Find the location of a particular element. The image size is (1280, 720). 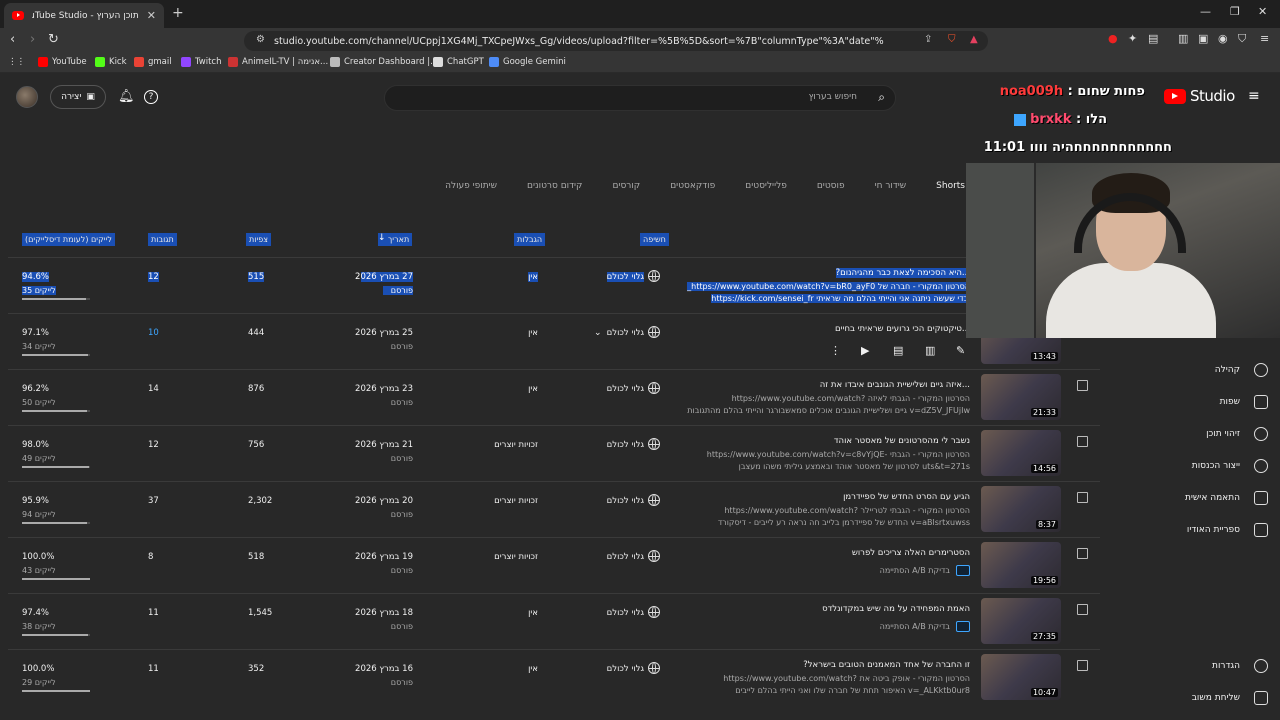

reader-icon: ▤ is located at coordinates (1153, 38).